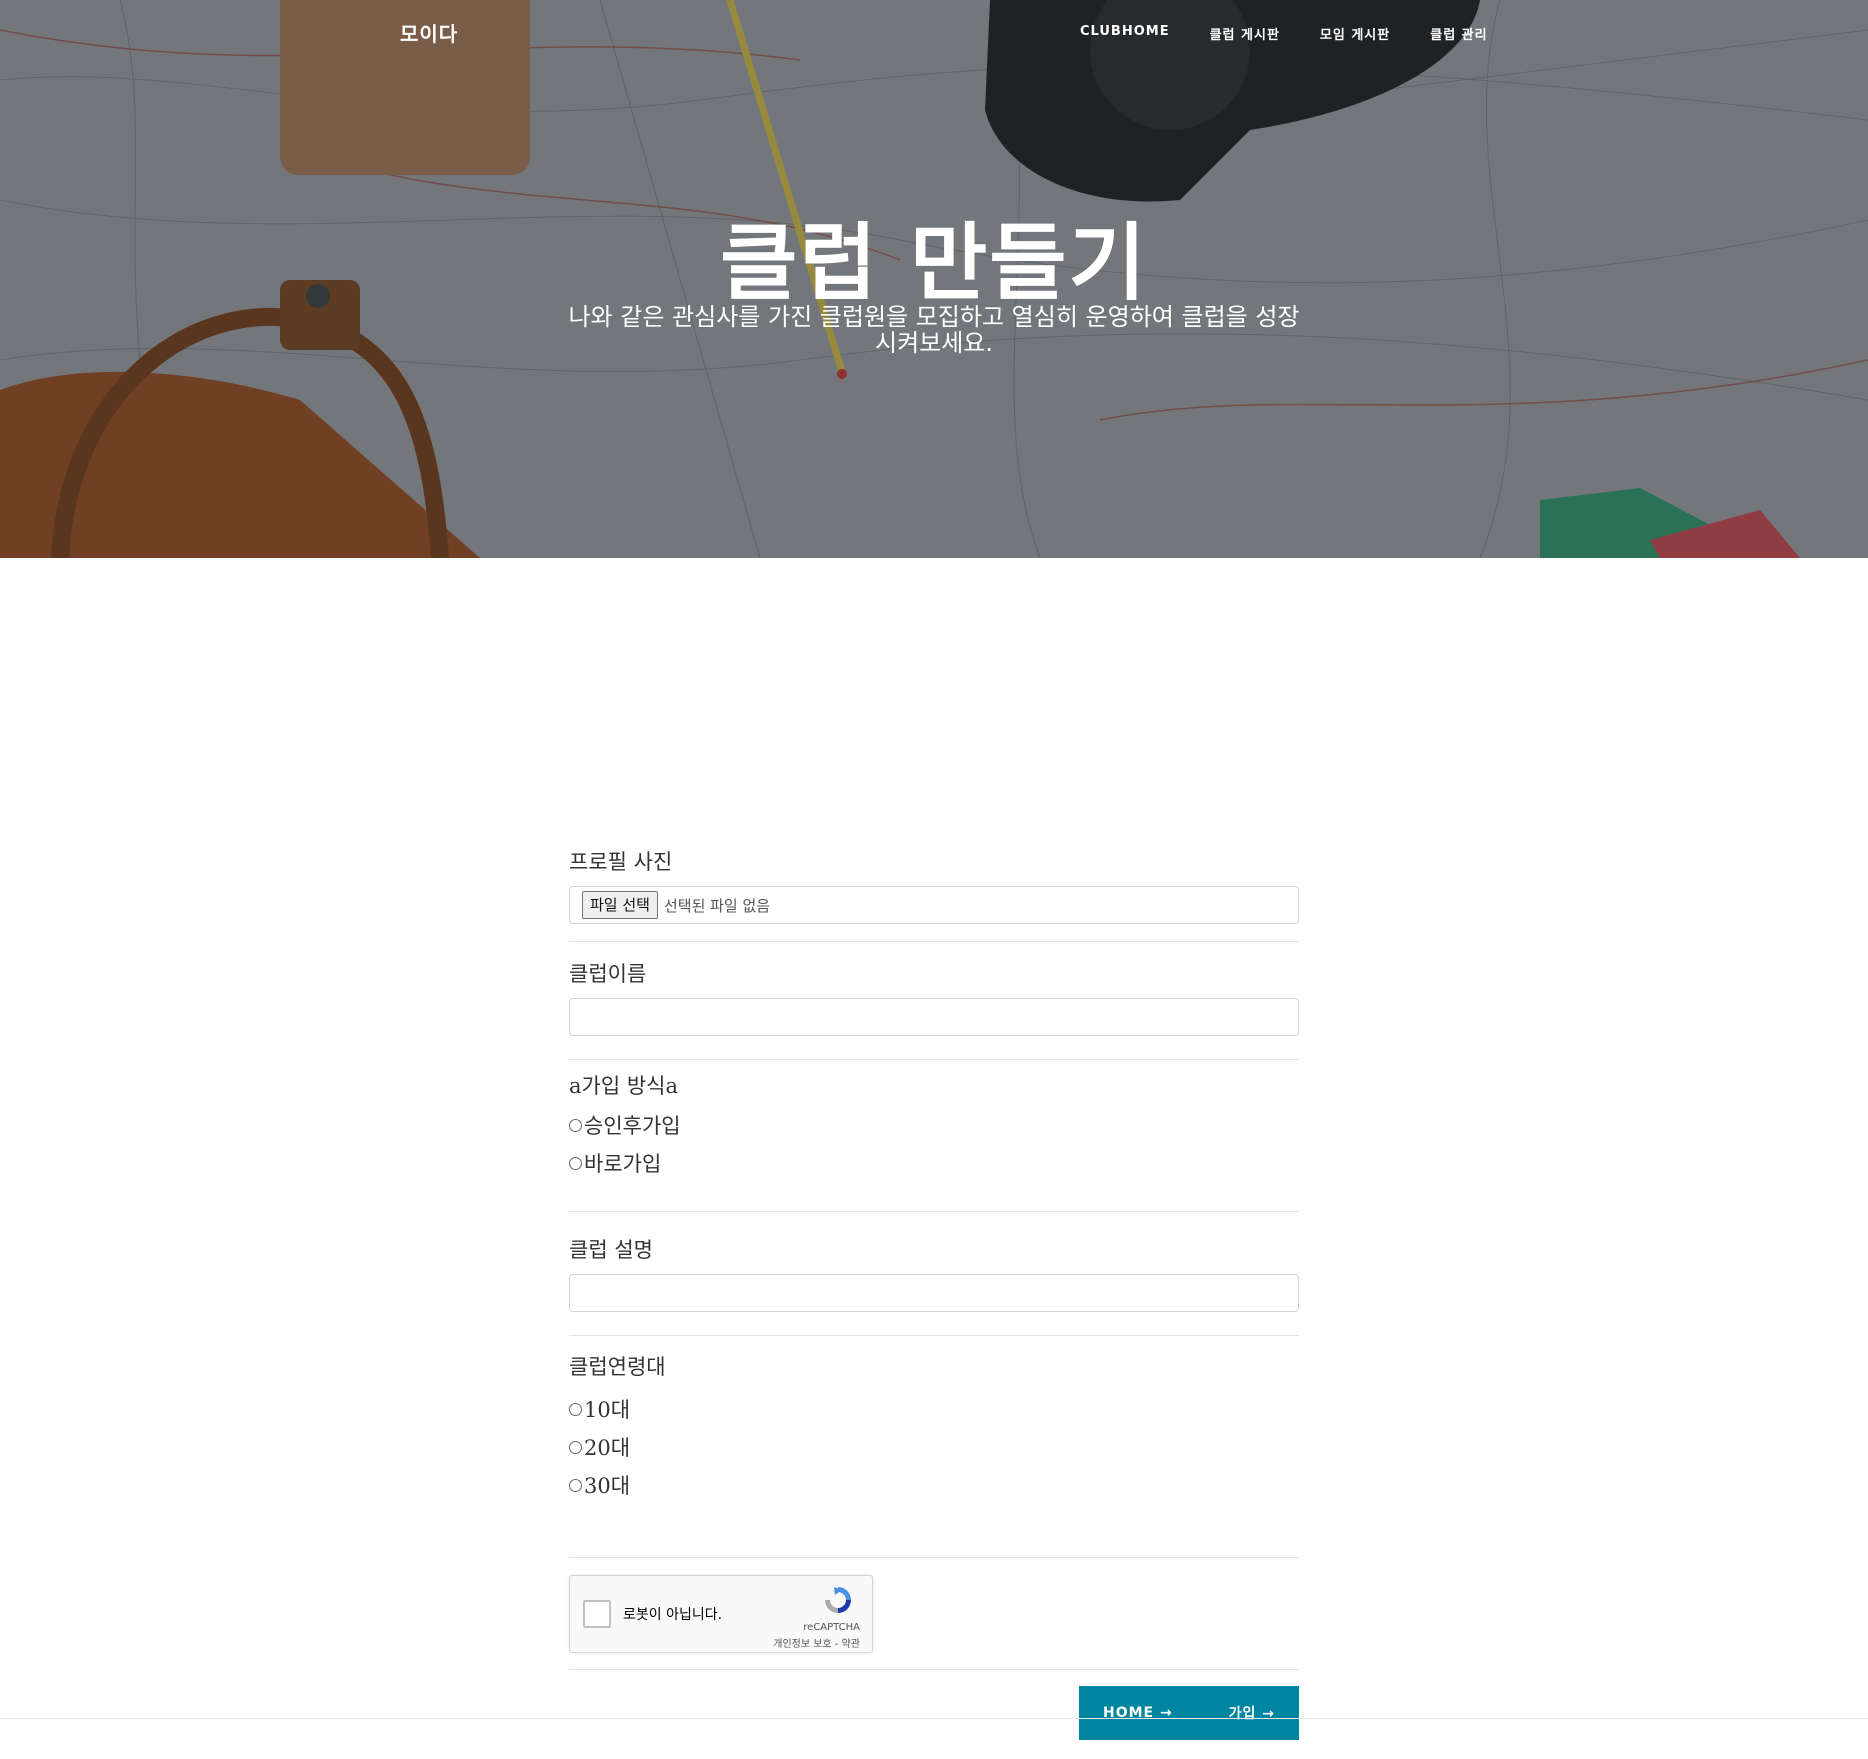  I want to click on action-button-bar: HOME → 가입 →, so click(1189, 1713).